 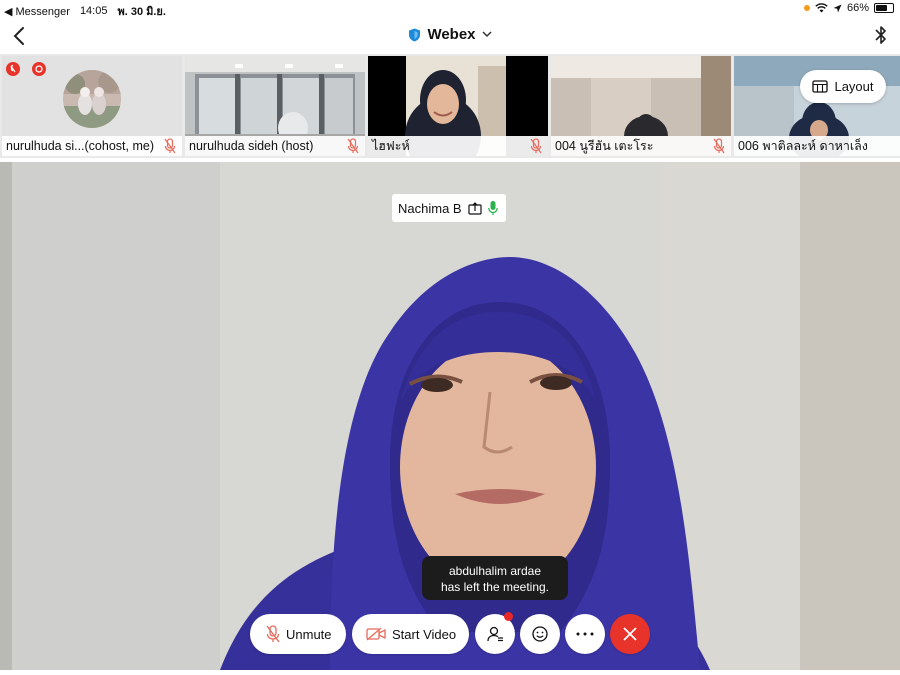 I want to click on participant-tile: nurulhuda si...(cohost, me), so click(x=92, y=106).